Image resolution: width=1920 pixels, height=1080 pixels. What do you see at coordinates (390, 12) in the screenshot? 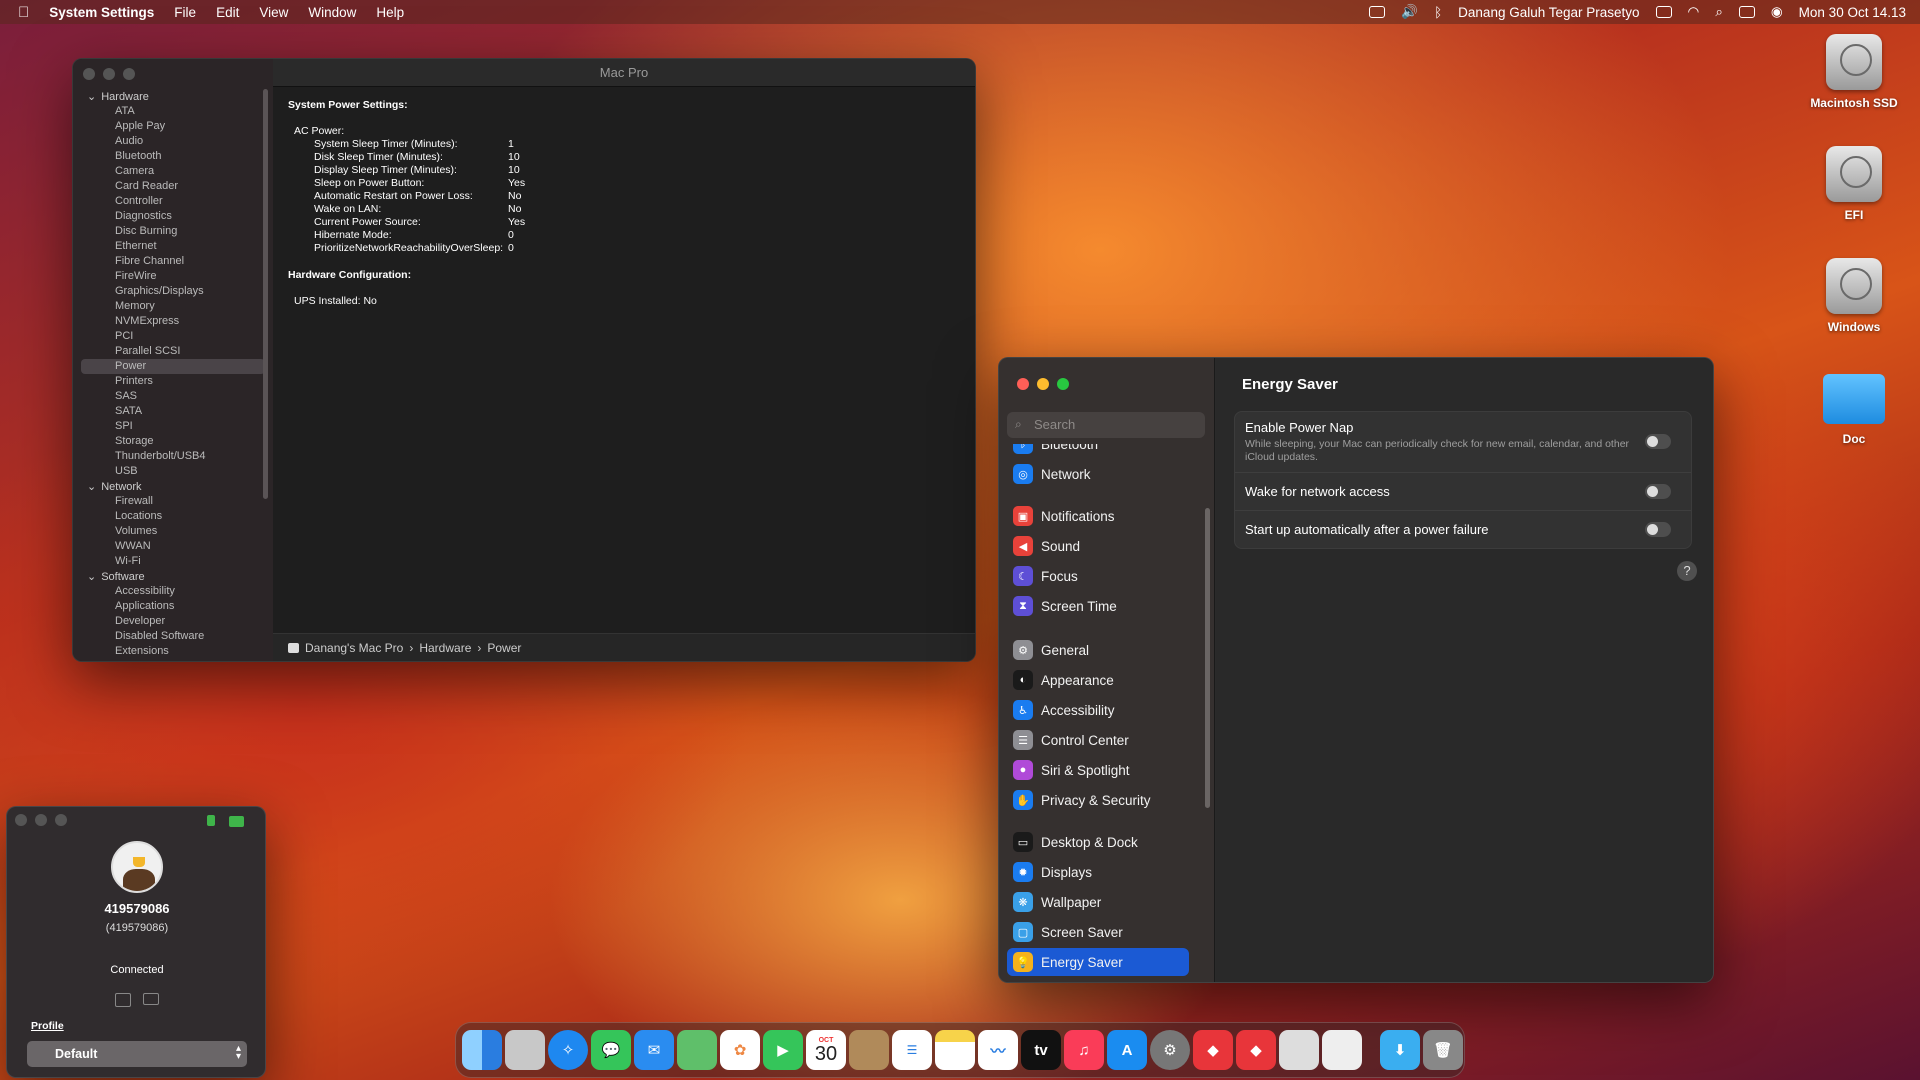
I see `menu-help: Help` at bounding box center [390, 12].